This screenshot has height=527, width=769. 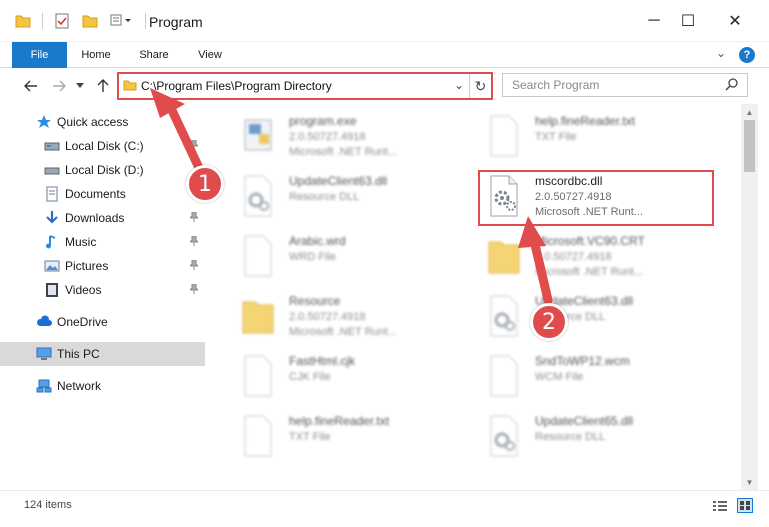 I want to click on forward-arrow-icon, so click(x=59, y=86).